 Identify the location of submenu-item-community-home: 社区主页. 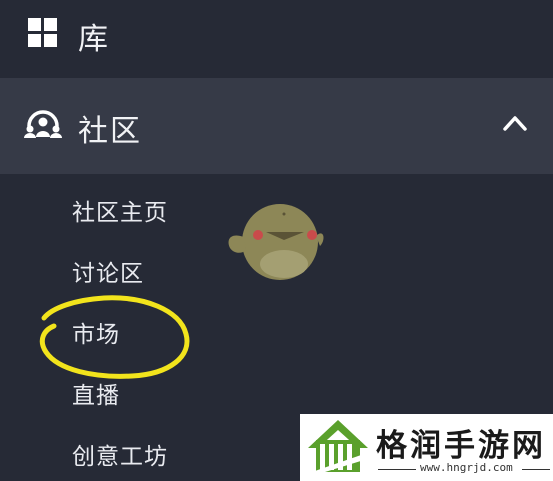
(120, 210).